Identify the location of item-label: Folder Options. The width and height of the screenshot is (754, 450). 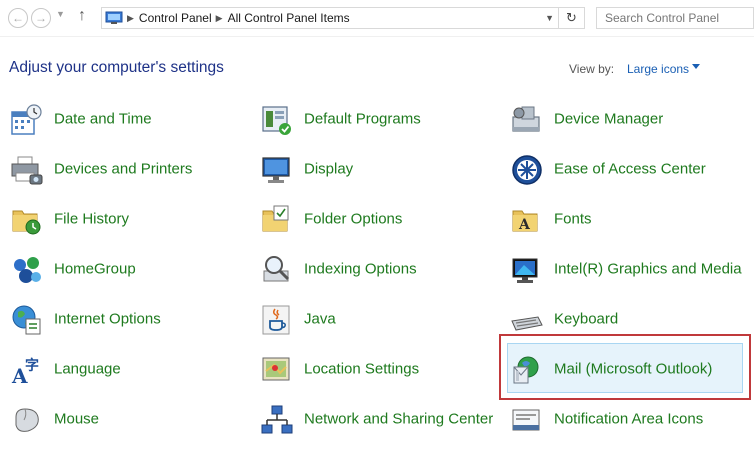
(353, 219).